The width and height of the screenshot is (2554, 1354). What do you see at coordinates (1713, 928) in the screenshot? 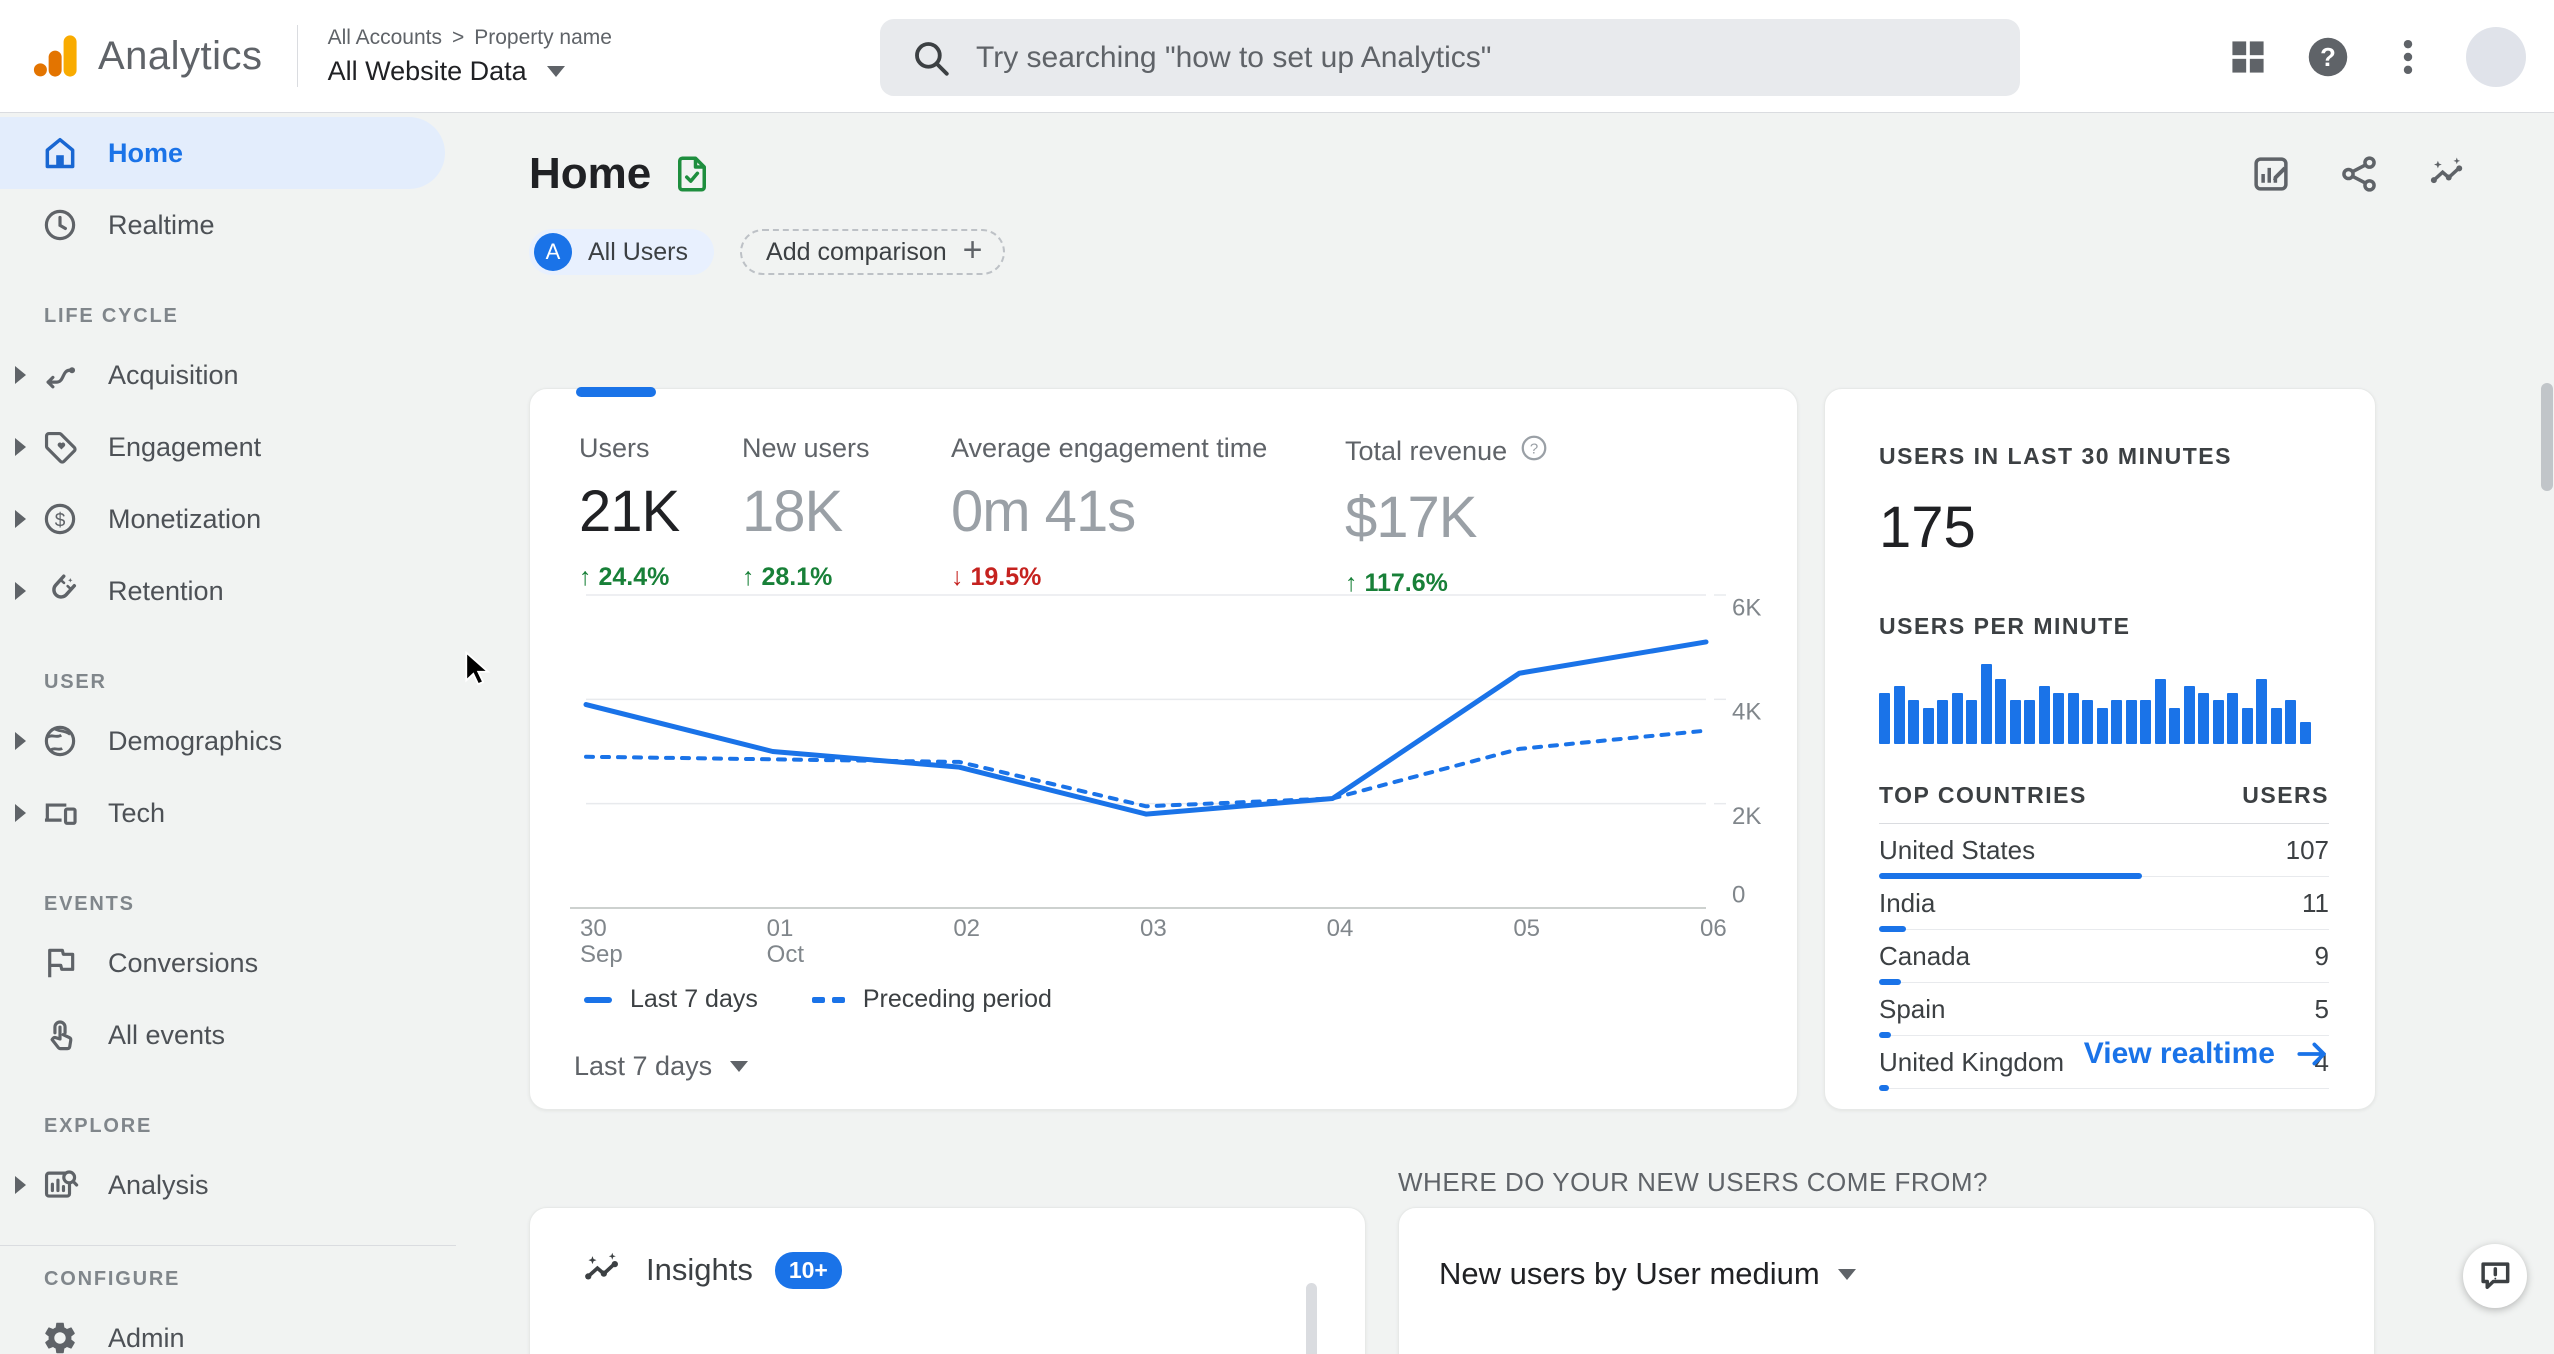
I see `svg-text: 06` at bounding box center [1713, 928].